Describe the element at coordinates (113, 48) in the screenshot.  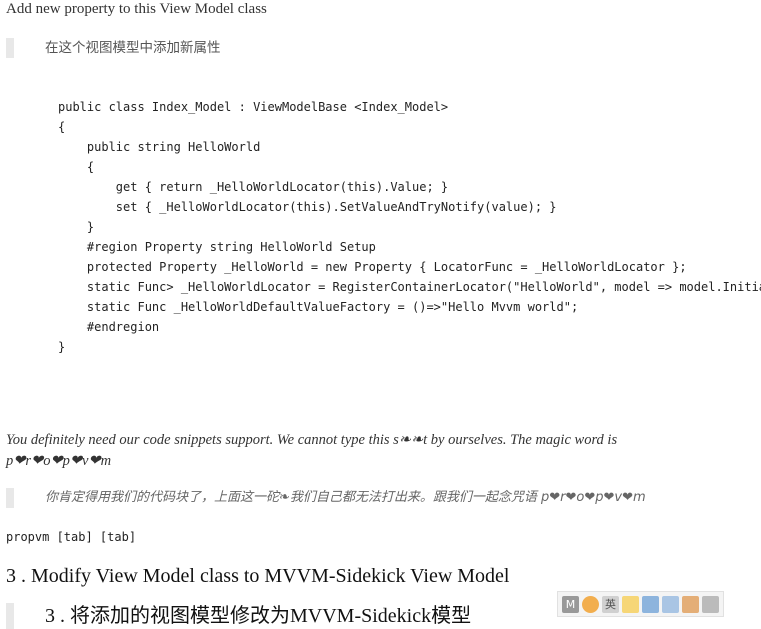
I see `heading-translation: 在这个视图模型中添加新属性` at that location.